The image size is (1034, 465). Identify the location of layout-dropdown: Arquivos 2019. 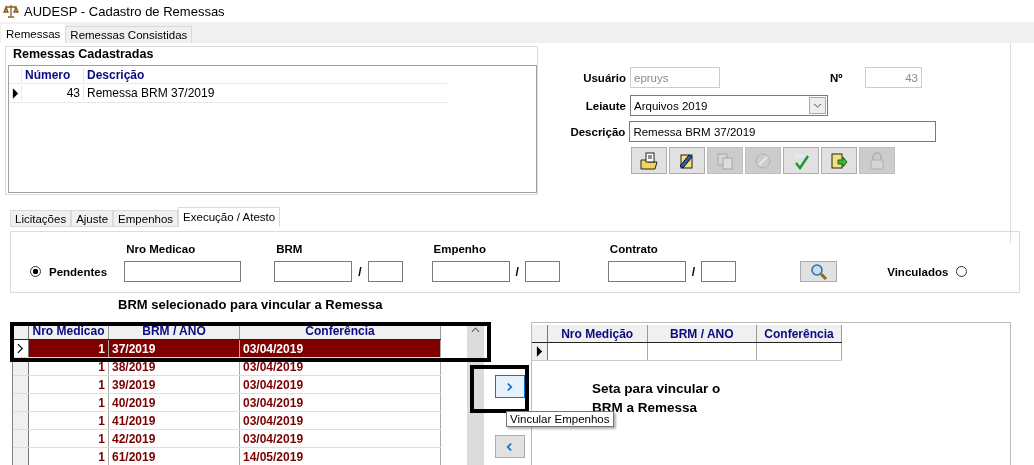
(729, 105).